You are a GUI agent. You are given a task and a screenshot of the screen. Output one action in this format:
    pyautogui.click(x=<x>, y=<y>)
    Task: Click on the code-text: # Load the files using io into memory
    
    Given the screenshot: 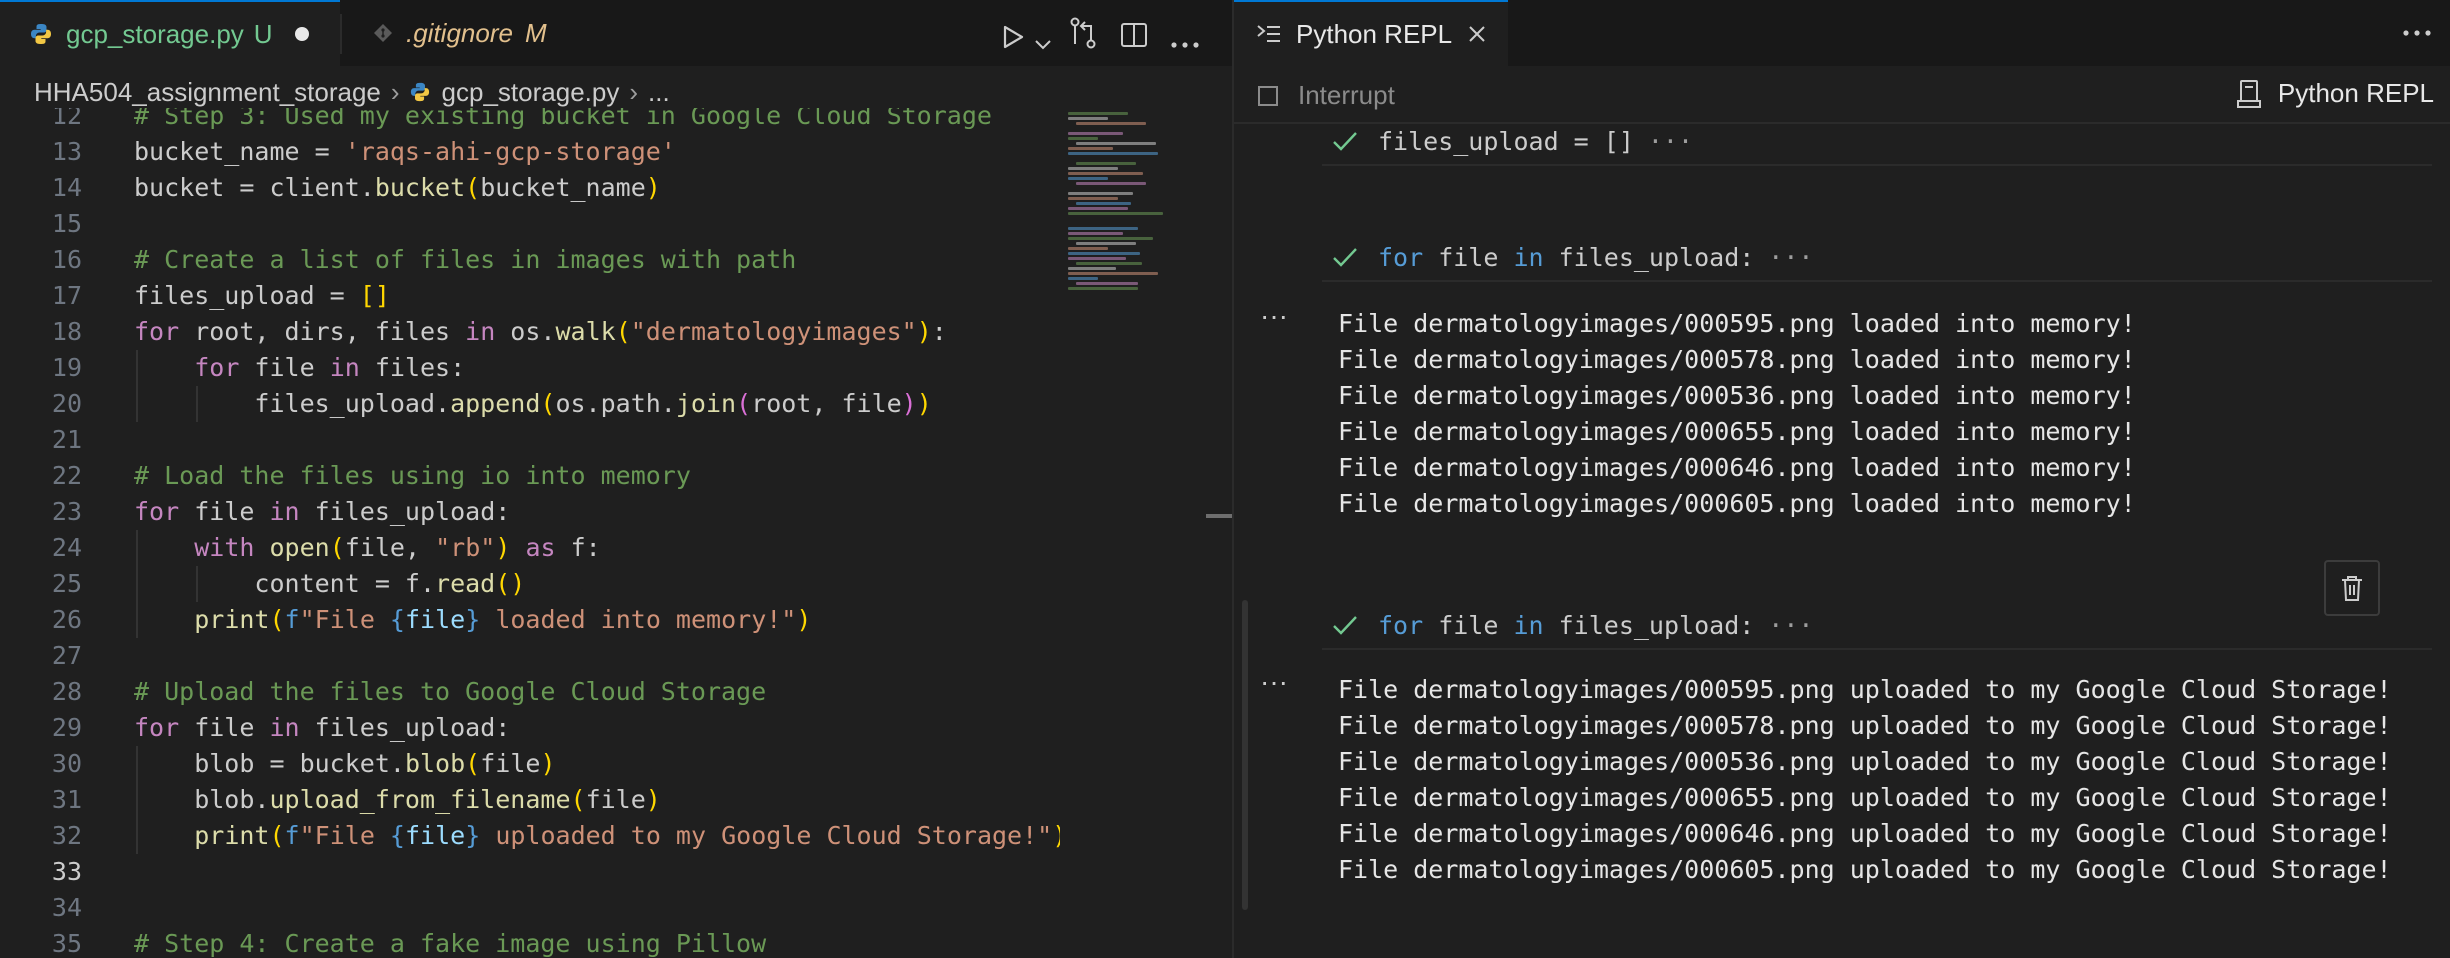 What is the action you would take?
    pyautogui.click(x=412, y=475)
    